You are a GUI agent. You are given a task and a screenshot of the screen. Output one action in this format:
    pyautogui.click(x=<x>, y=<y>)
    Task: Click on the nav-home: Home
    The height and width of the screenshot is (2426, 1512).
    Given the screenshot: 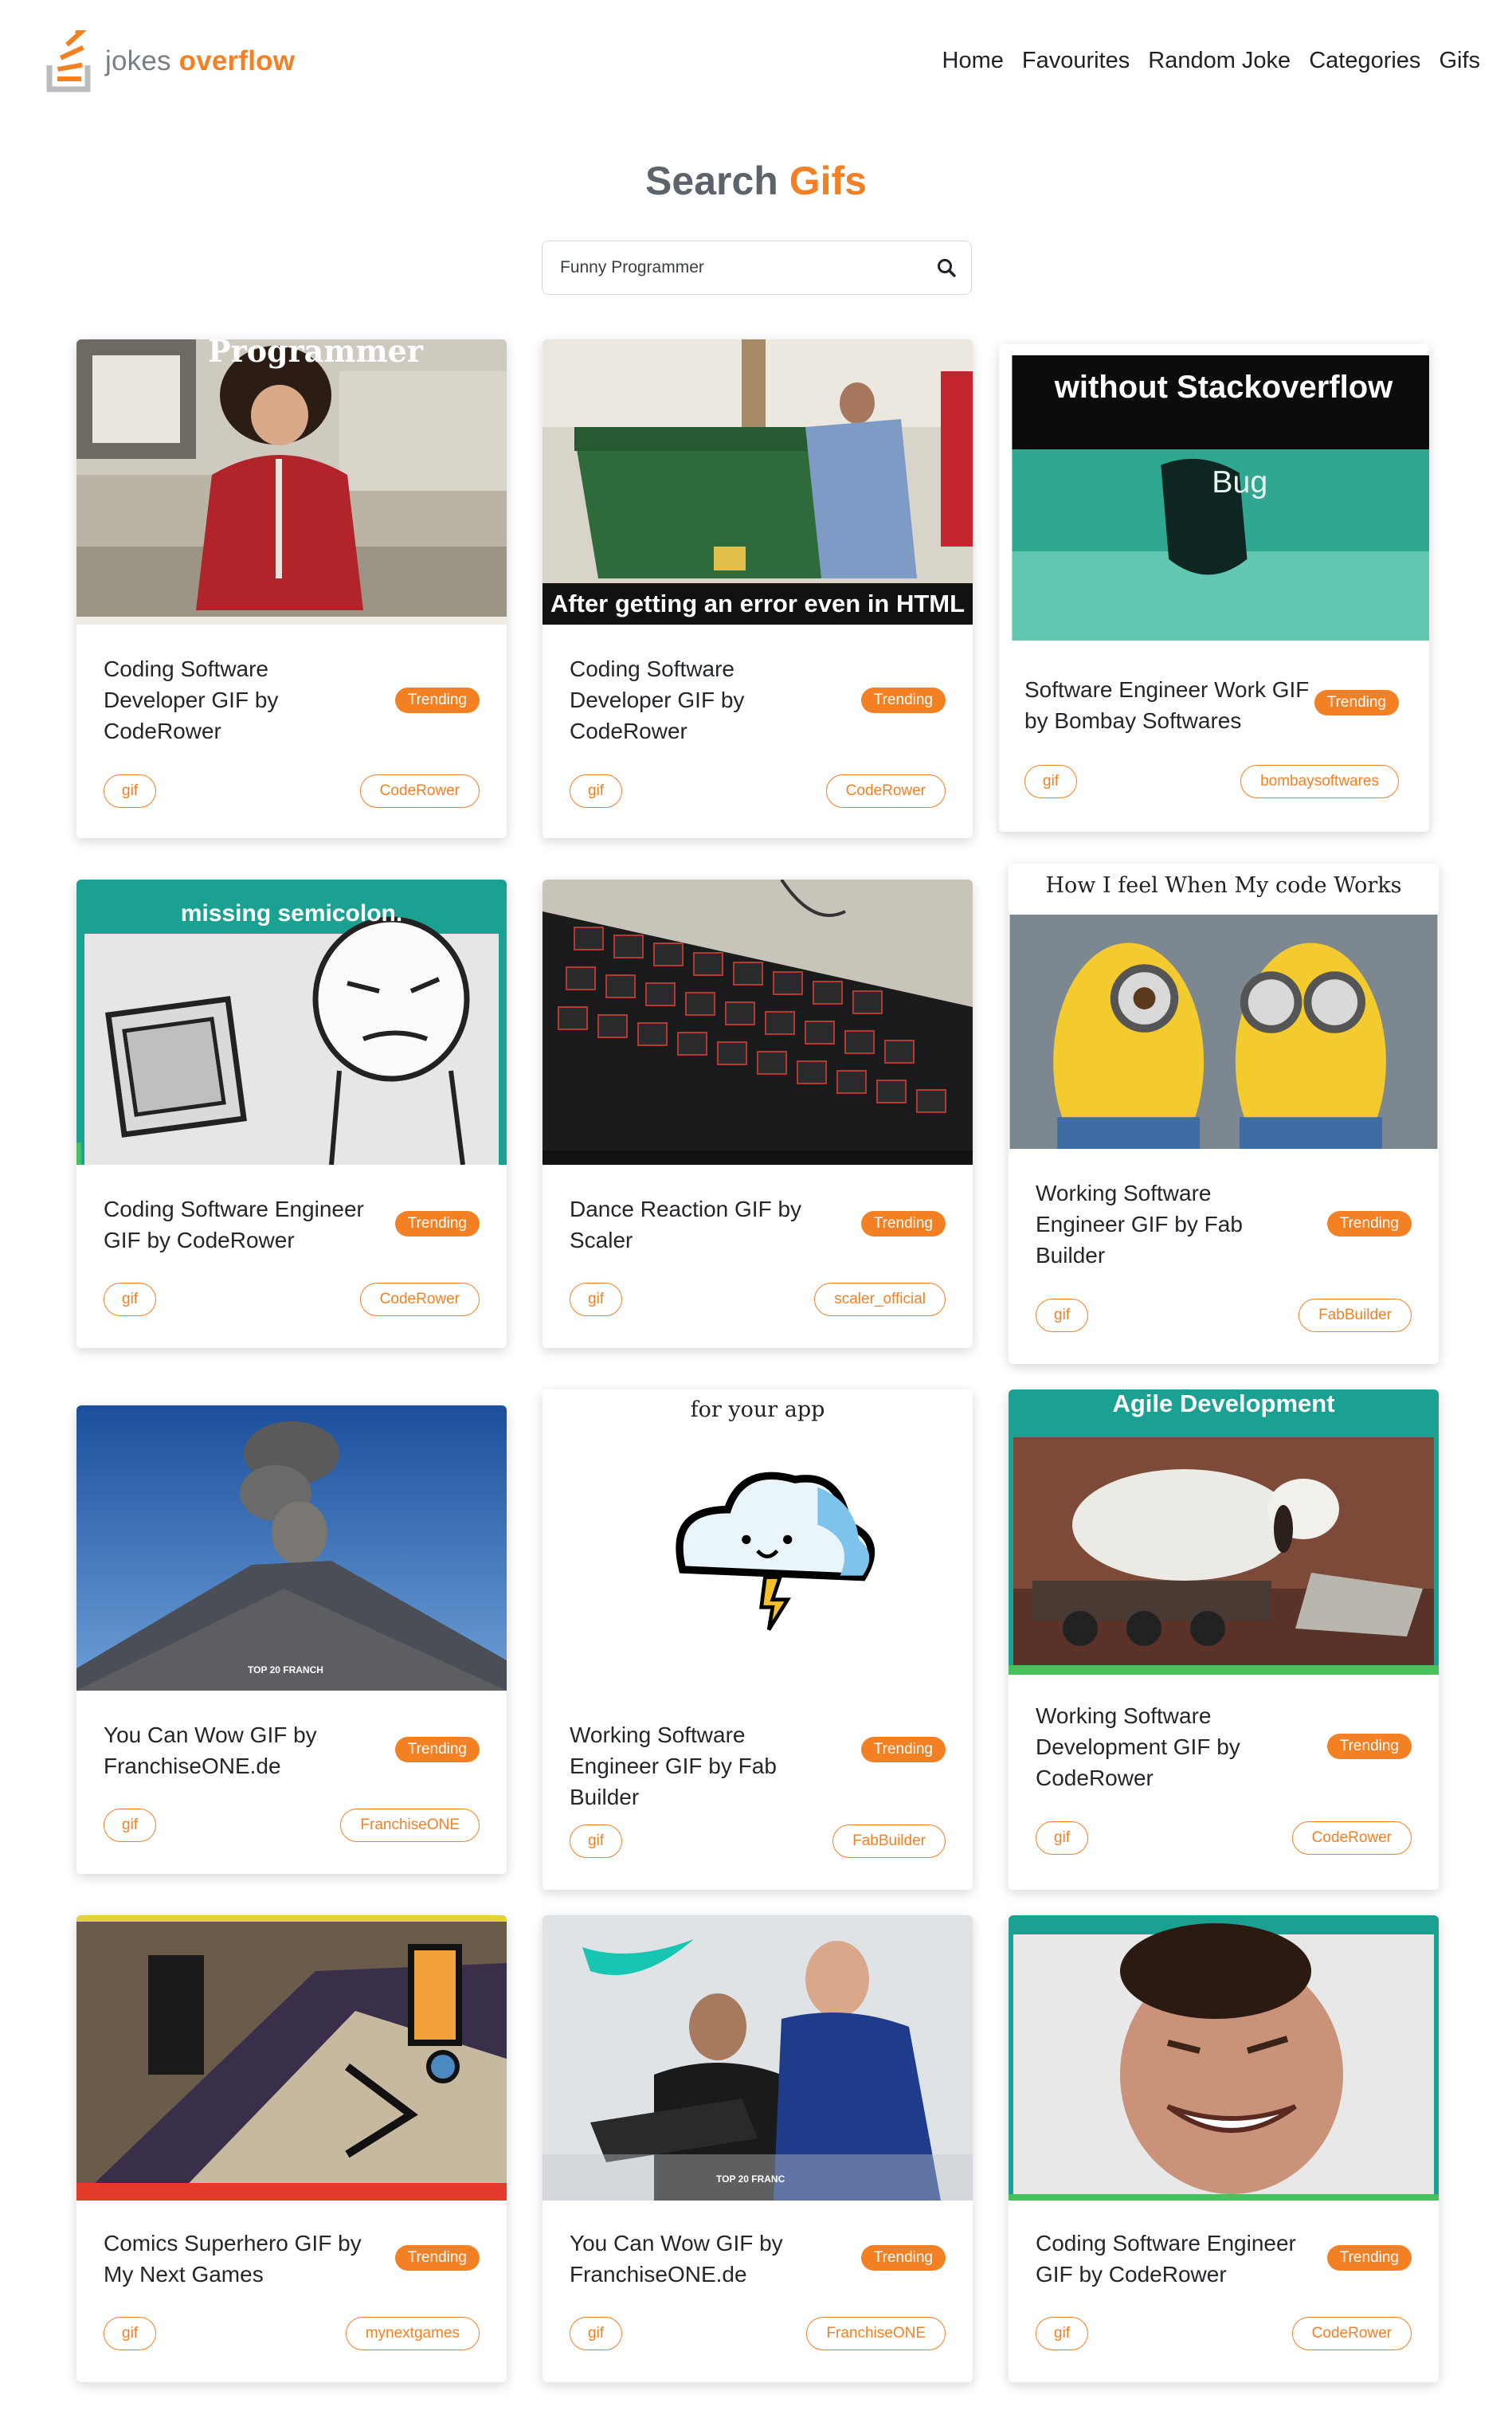 What is the action you would take?
    pyautogui.click(x=973, y=61)
    